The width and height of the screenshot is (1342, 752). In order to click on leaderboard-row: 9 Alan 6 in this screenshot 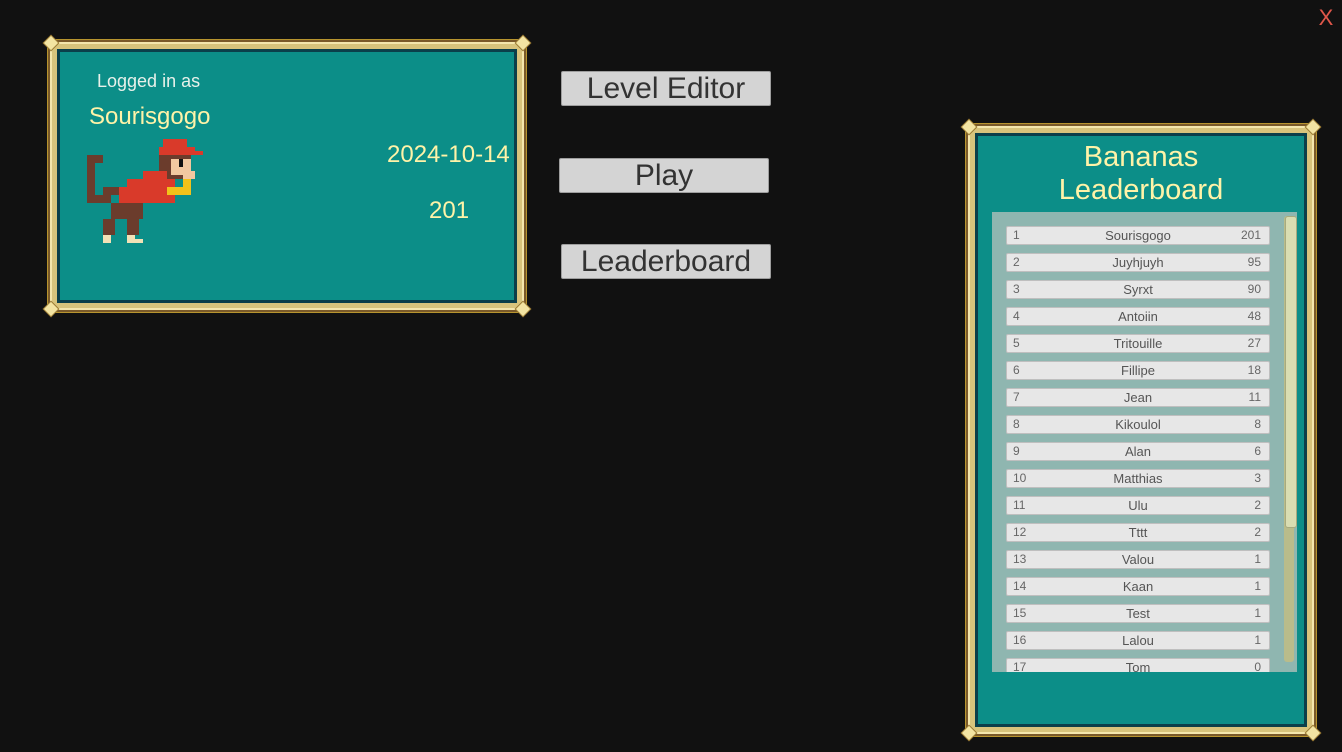, I will do `click(1138, 451)`.